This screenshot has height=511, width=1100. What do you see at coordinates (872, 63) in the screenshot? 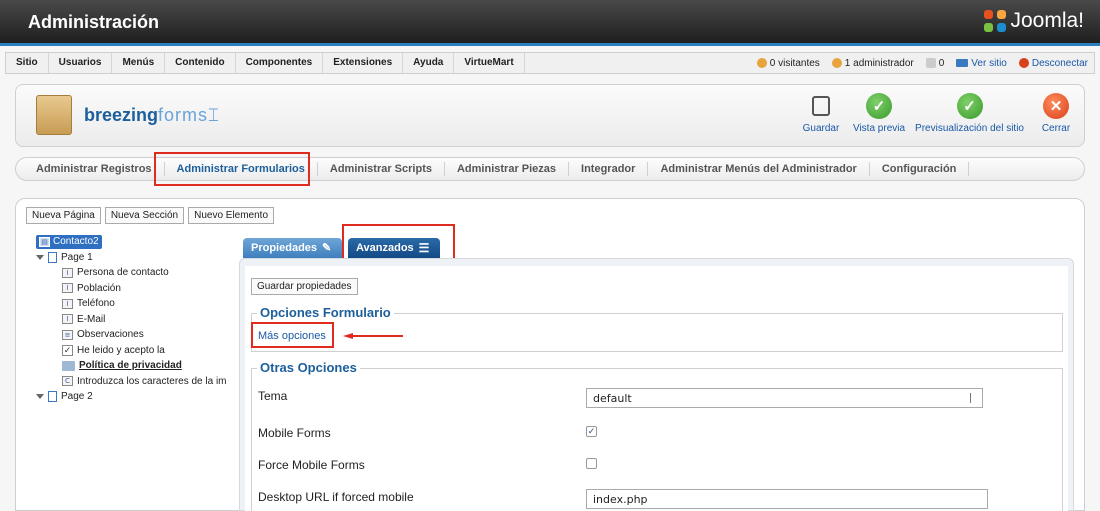
I see `admins-status: 1 administrador` at bounding box center [872, 63].